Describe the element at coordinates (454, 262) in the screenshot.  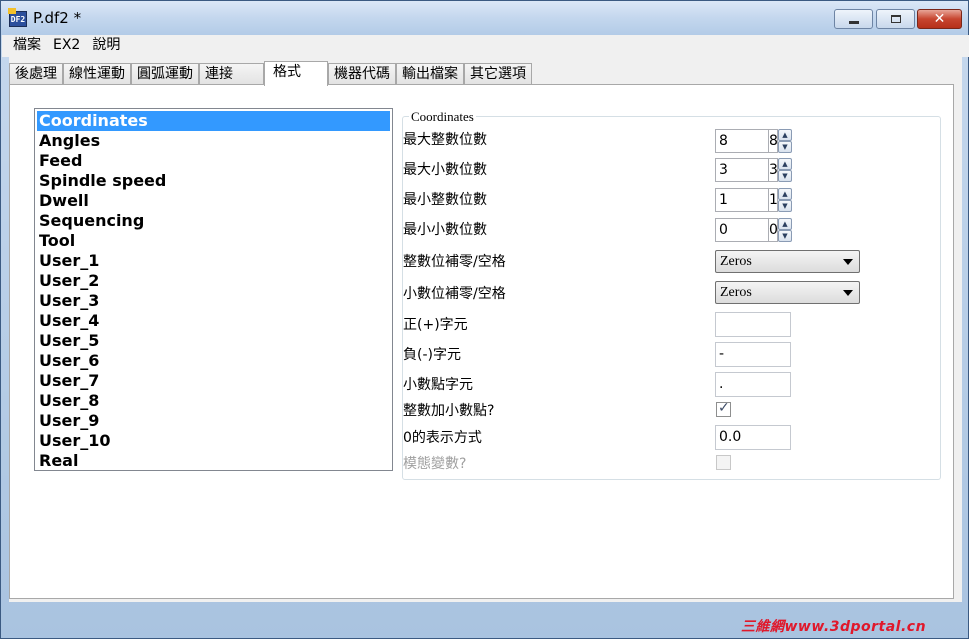
I see `int-pad-label: 整數位補零/空格` at that location.